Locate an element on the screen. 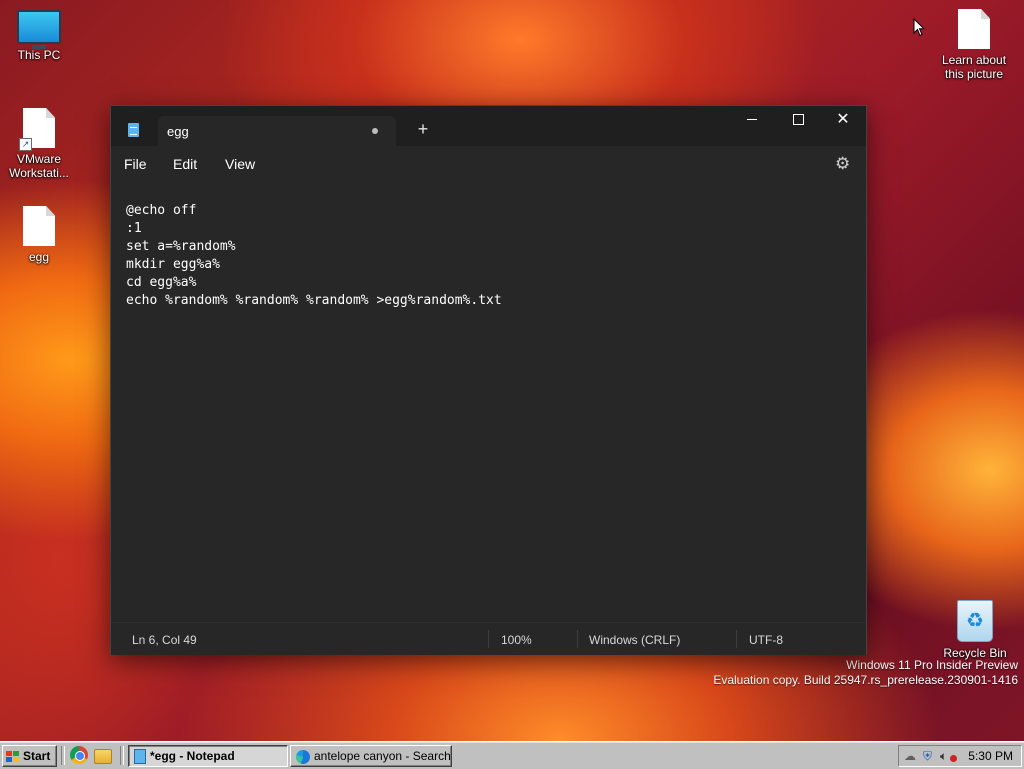 This screenshot has height=769, width=1024. chrome-icon is located at coordinates (79, 755).